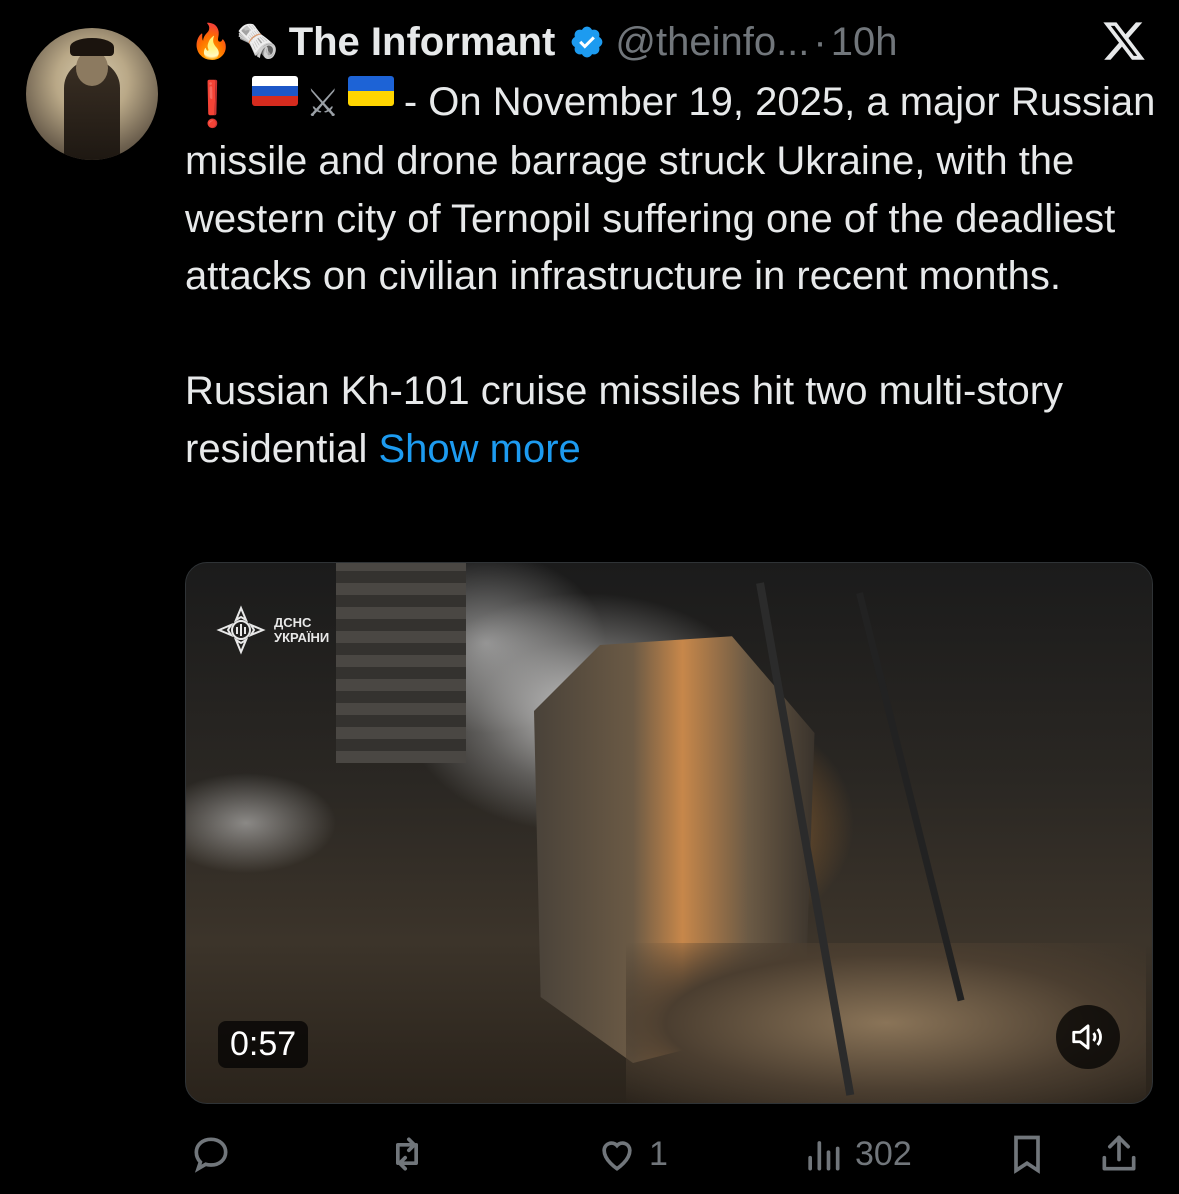  I want to click on newspaper-icon: 🗞️, so click(257, 42).